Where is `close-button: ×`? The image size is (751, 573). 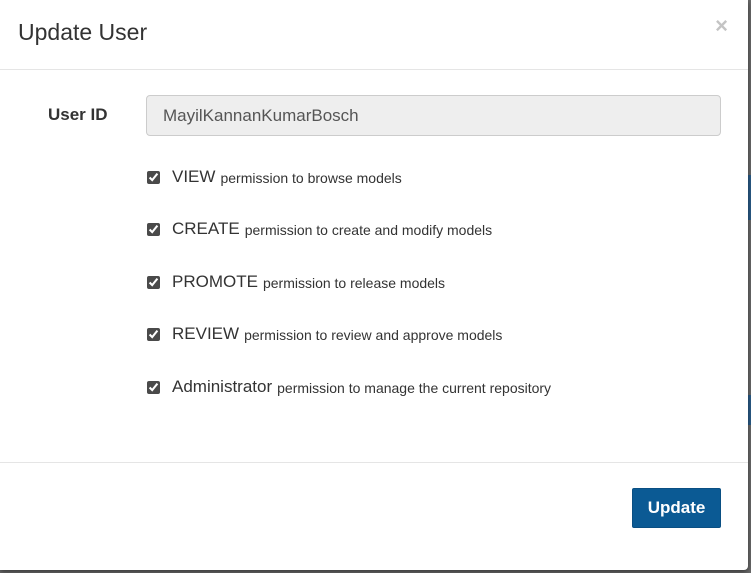 close-button: × is located at coordinates (721, 26).